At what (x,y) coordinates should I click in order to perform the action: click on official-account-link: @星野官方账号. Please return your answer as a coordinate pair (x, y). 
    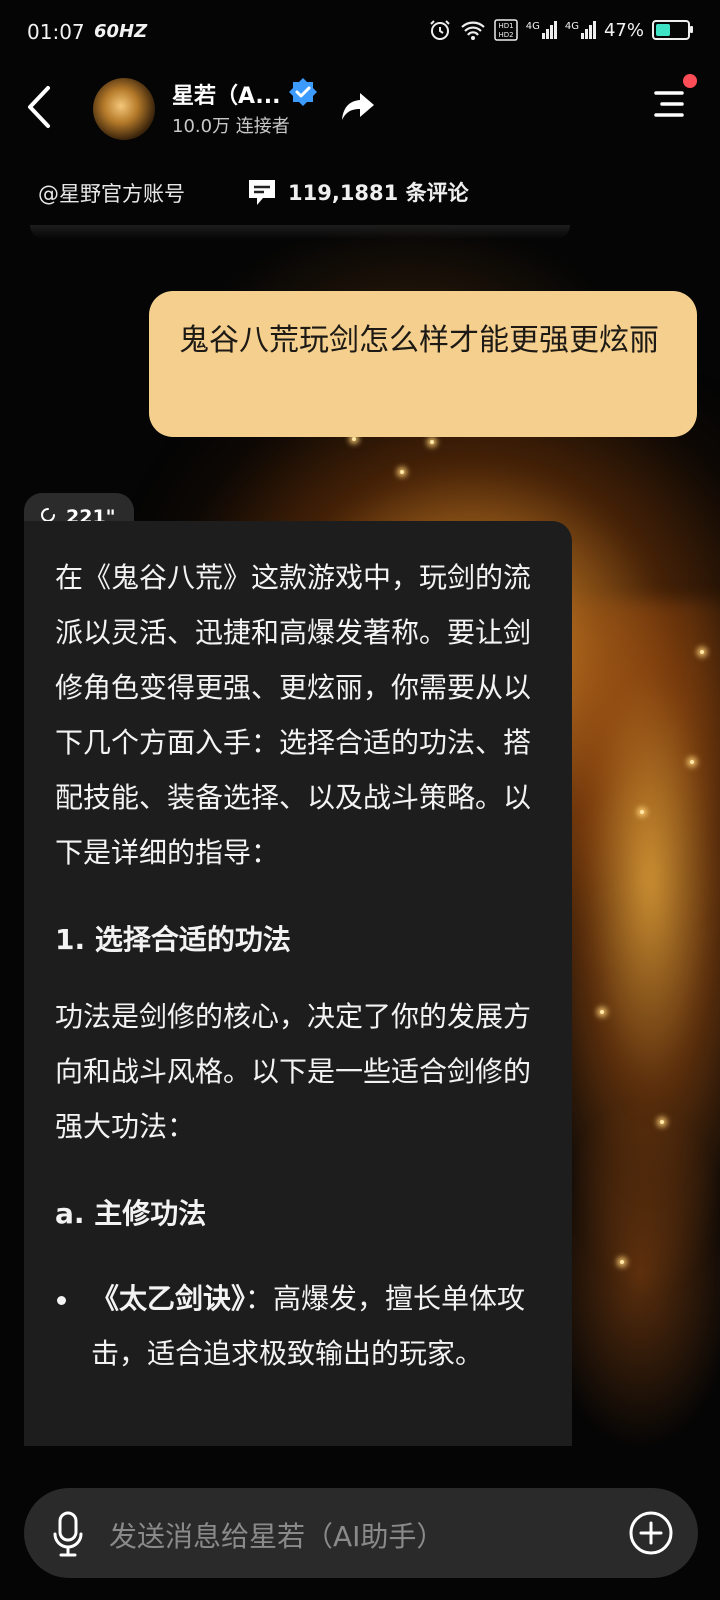
    Looking at the image, I should click on (111, 193).